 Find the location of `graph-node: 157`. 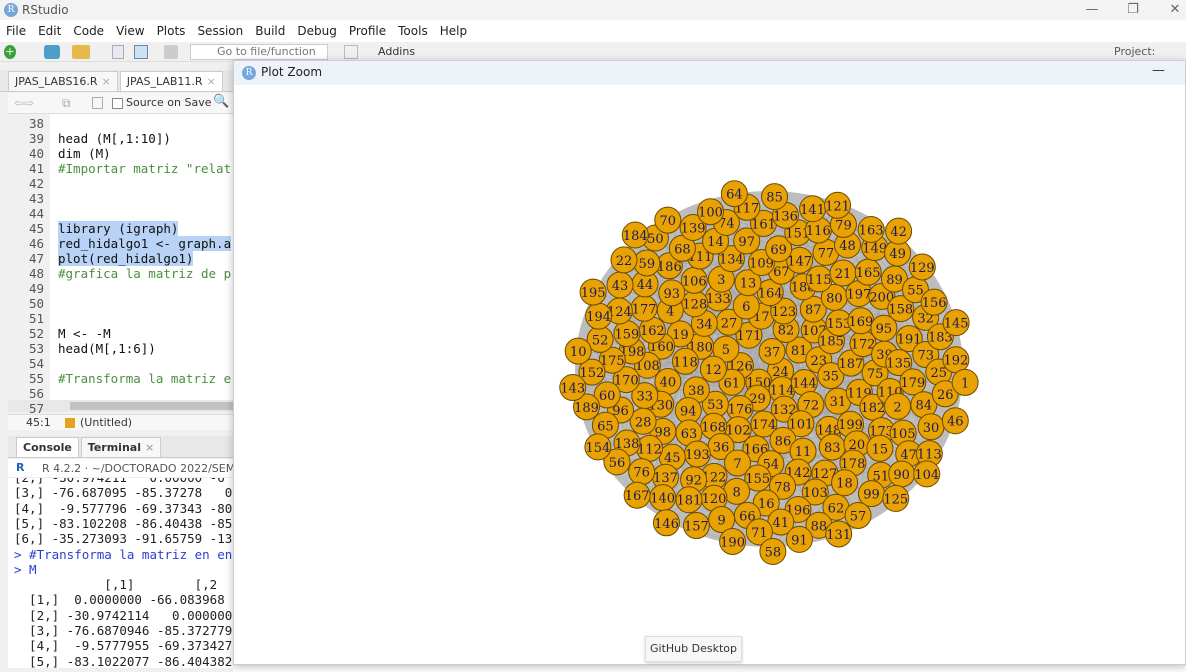

graph-node: 157 is located at coordinates (696, 526).